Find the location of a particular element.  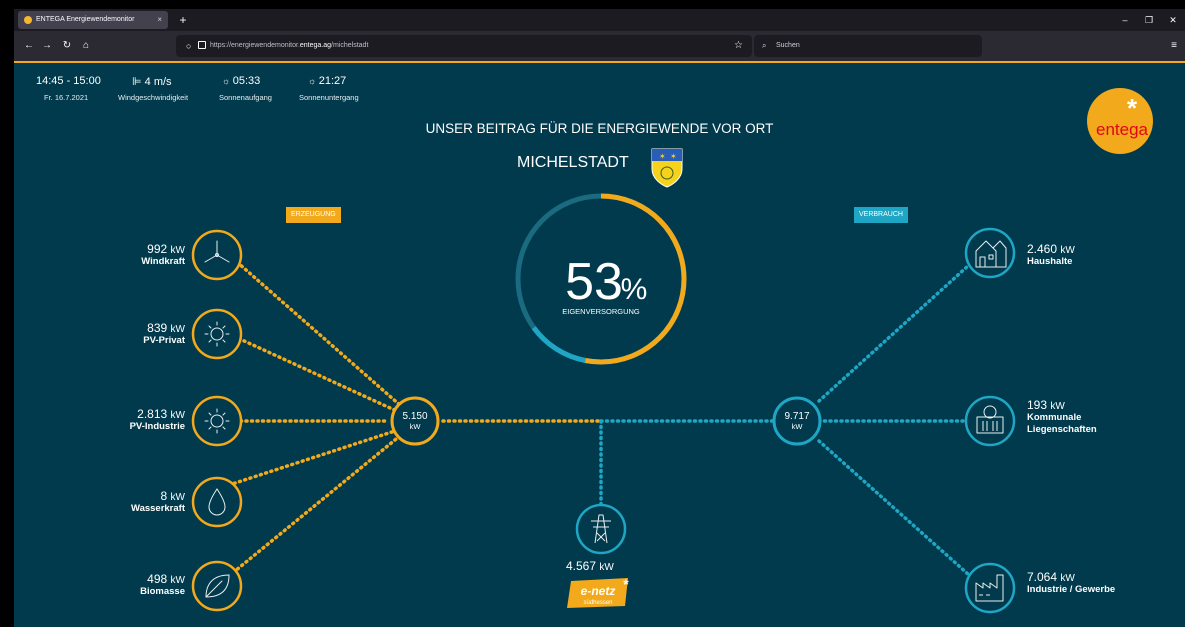

wind-speed: 4 m/s is located at coordinates (158, 82).